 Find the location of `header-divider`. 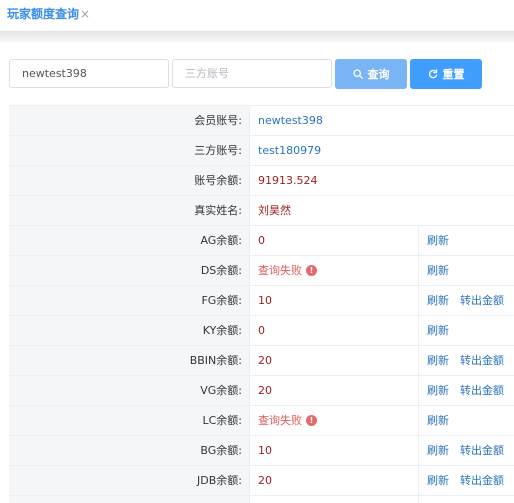

header-divider is located at coordinates (257, 36).